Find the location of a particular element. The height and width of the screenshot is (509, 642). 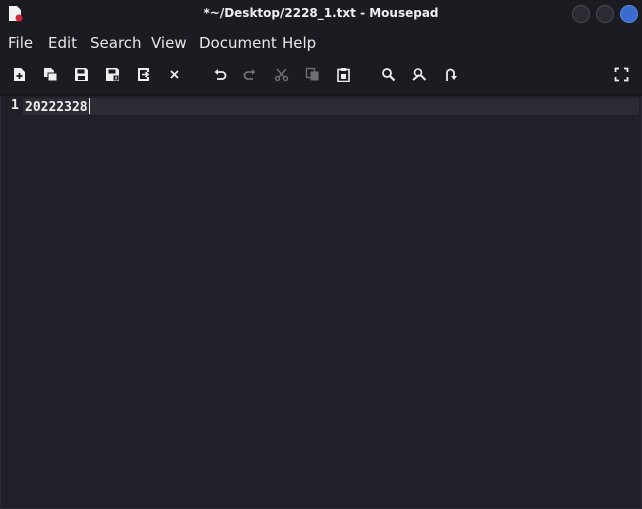

paste-button is located at coordinates (343, 74).